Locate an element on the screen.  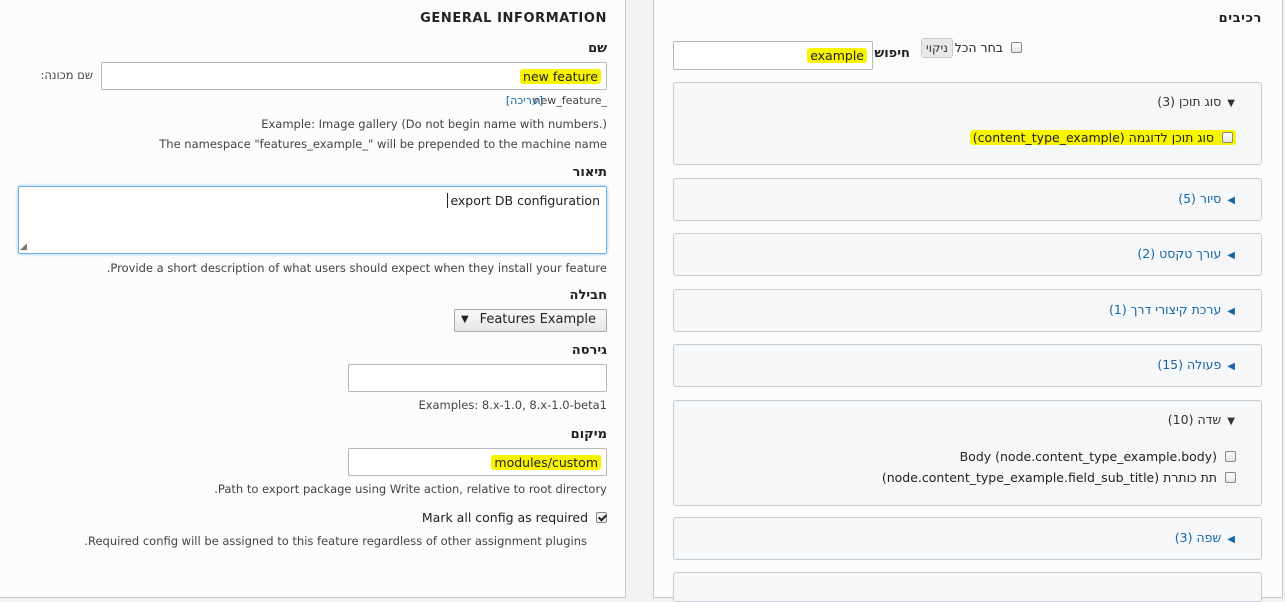
required-label: Mark all config as required is located at coordinates (505, 517).